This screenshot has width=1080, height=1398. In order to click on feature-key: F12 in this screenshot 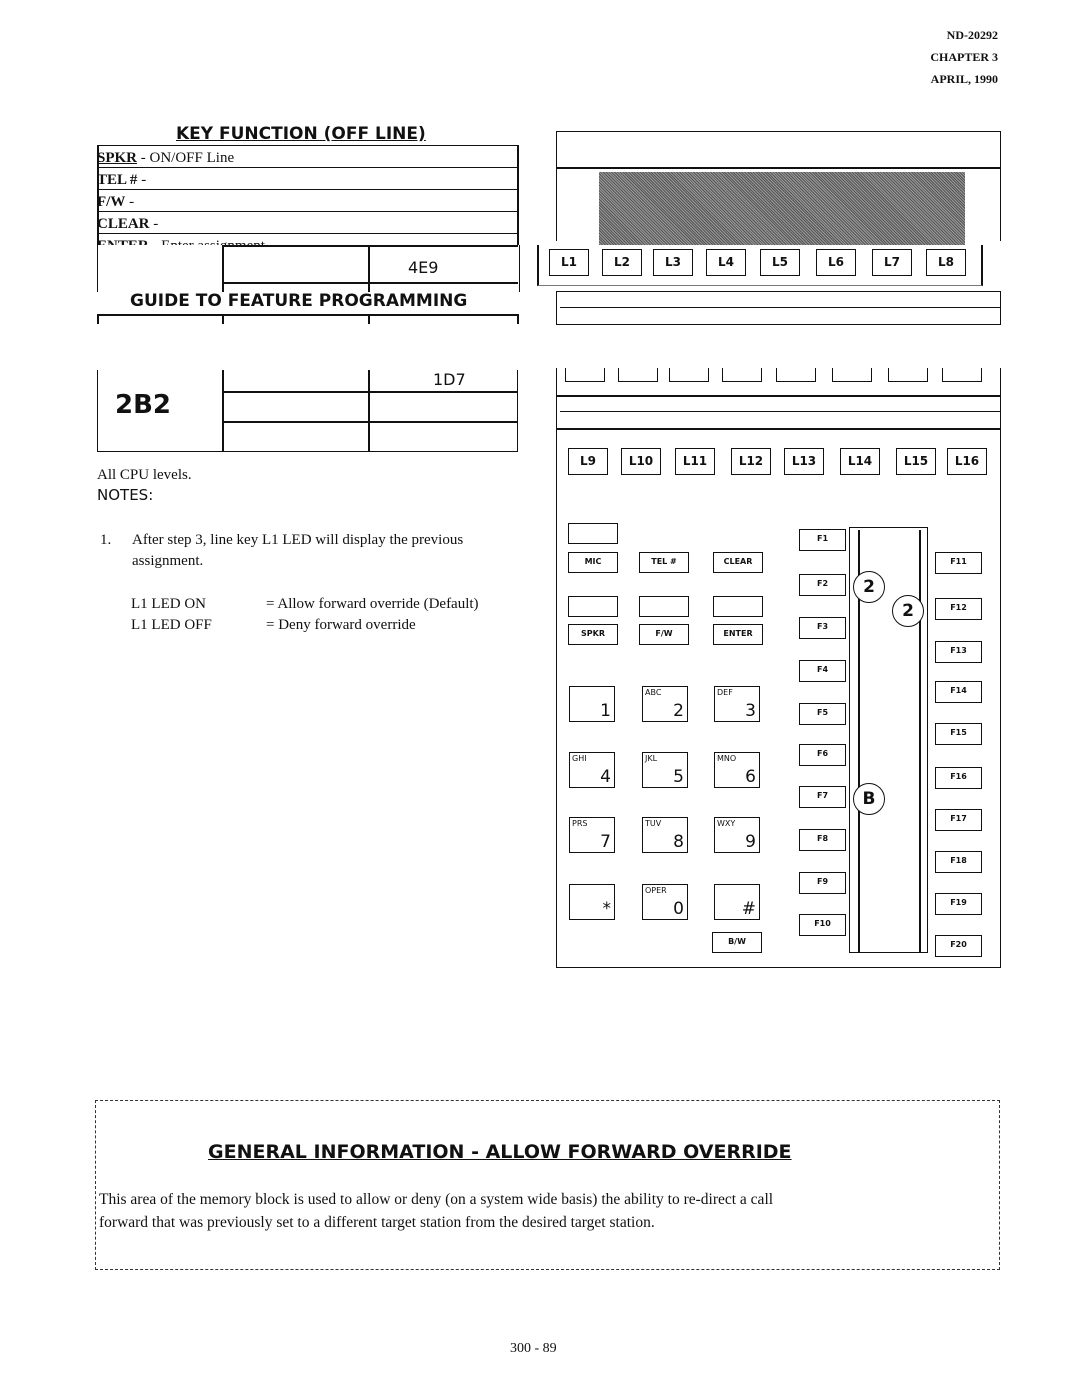, I will do `click(958, 609)`.